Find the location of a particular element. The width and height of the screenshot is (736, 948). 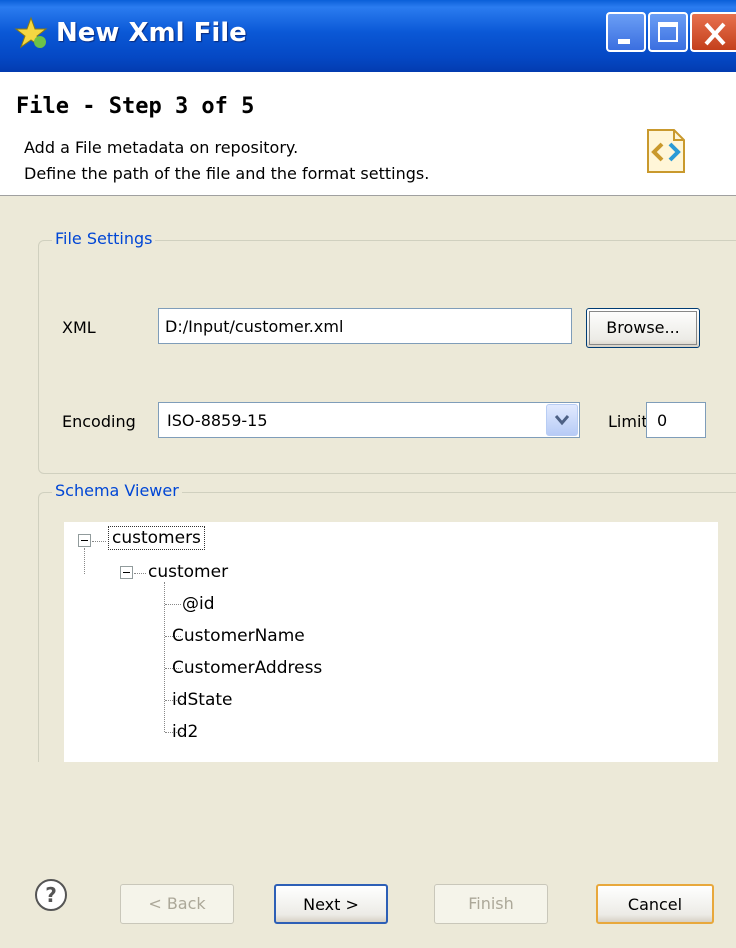

close-button is located at coordinates (713, 32).